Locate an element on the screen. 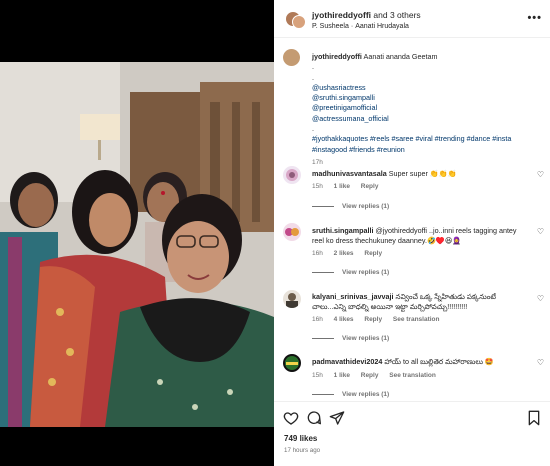 This screenshot has width=550, height=466. comment-body: madhunivasvantasala Super super 👏👏👏 is located at coordinates (419, 174).